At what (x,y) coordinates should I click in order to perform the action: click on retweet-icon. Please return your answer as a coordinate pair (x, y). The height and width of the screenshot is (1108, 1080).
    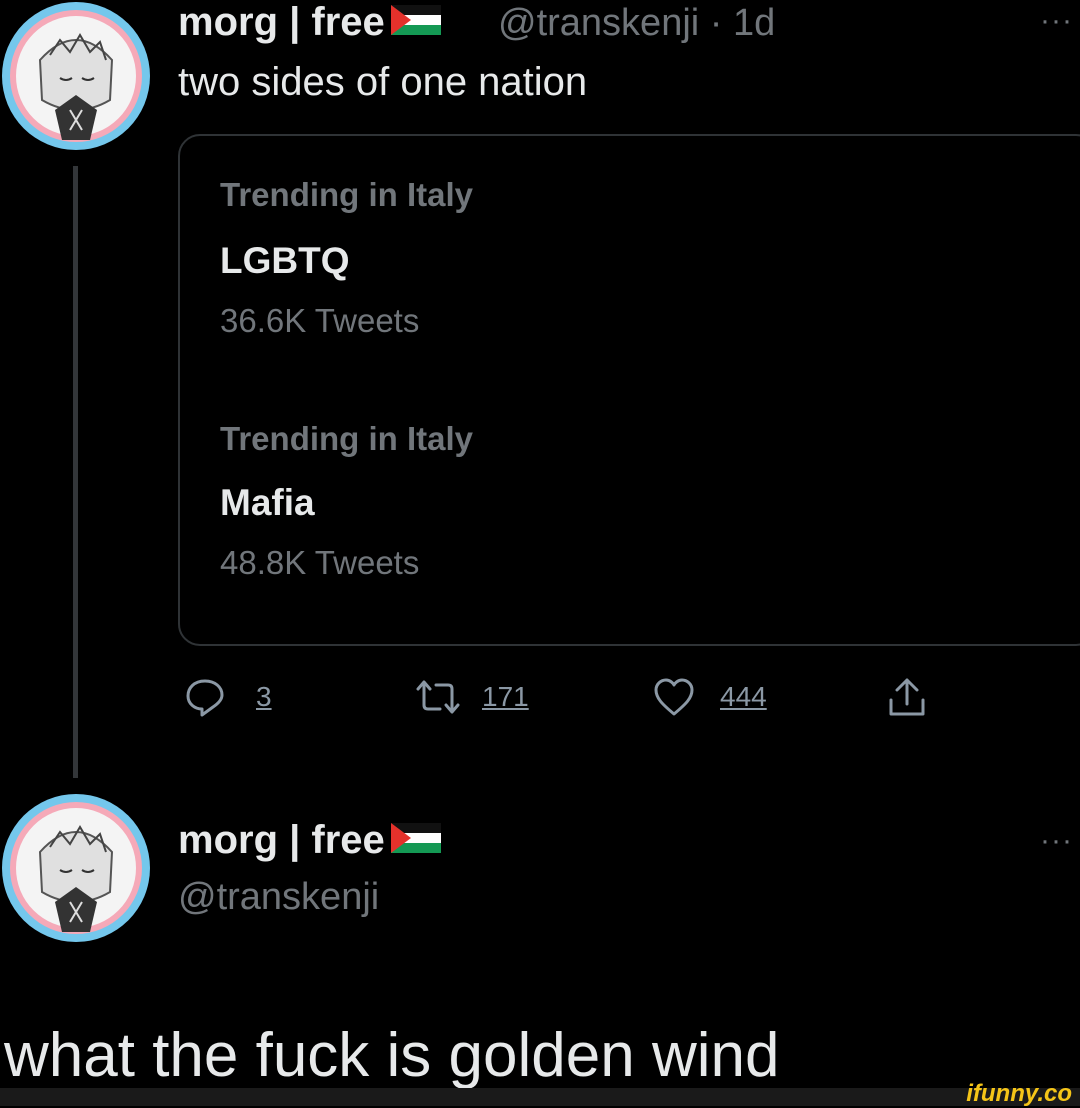
    Looking at the image, I should click on (438, 697).